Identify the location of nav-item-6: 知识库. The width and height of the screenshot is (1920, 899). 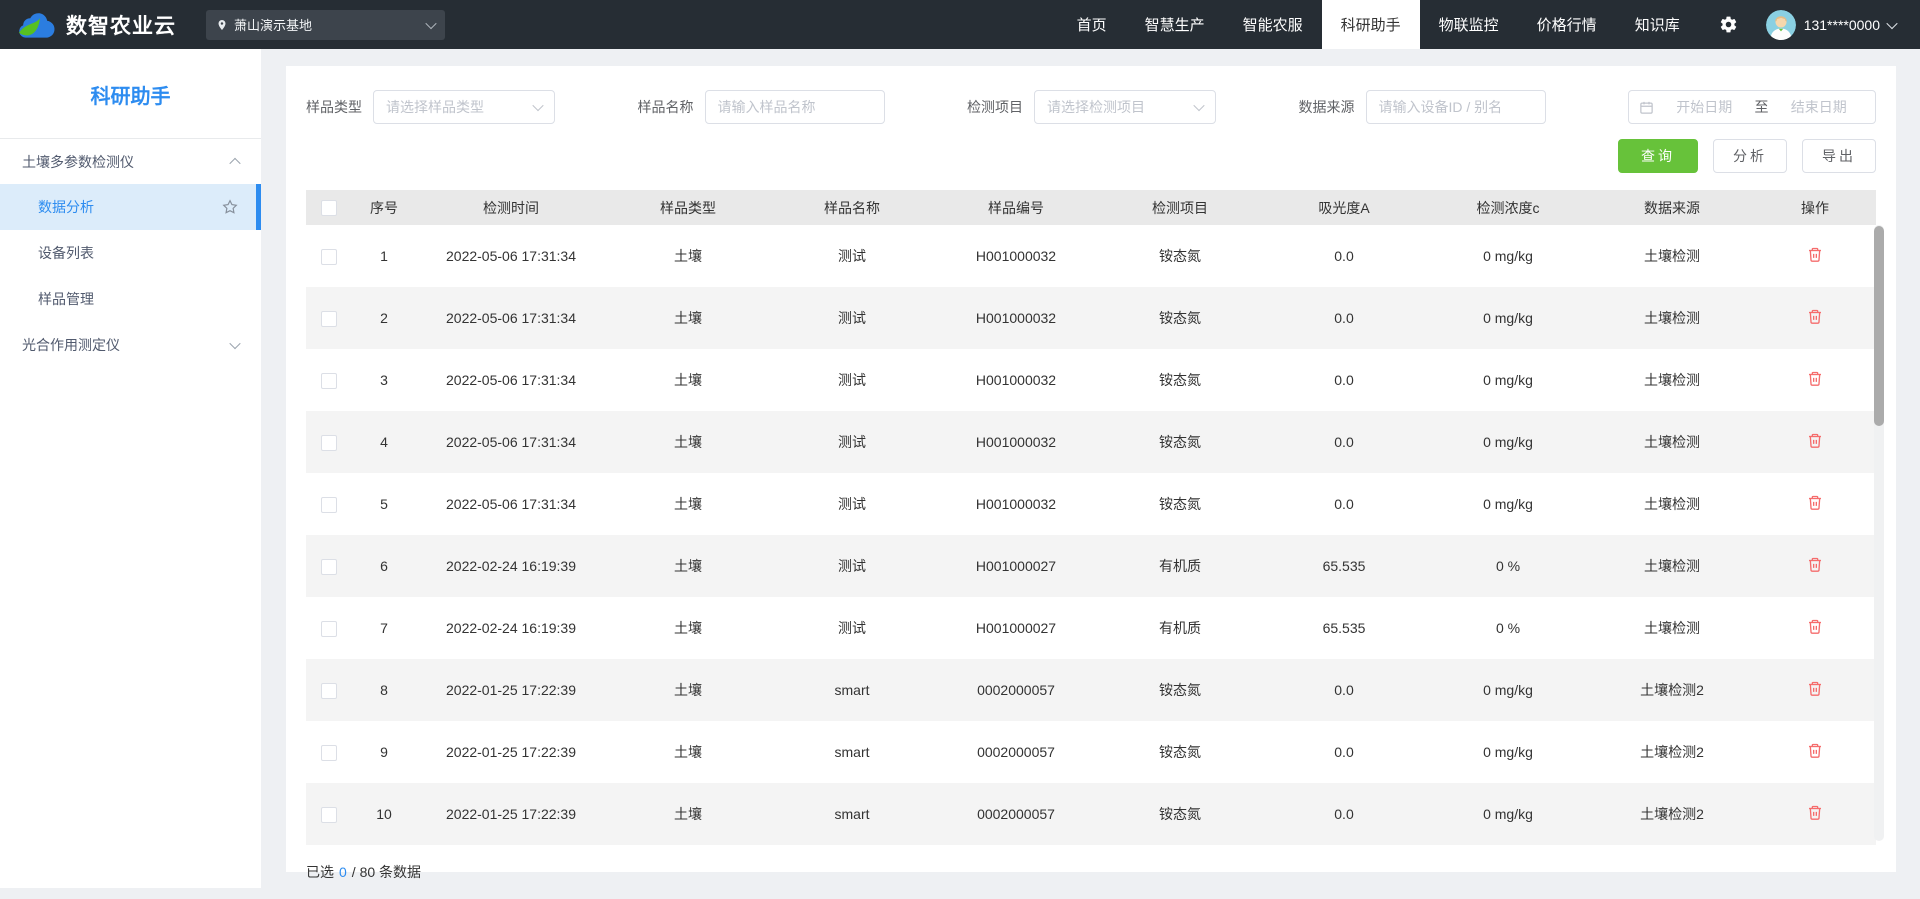
(1657, 24).